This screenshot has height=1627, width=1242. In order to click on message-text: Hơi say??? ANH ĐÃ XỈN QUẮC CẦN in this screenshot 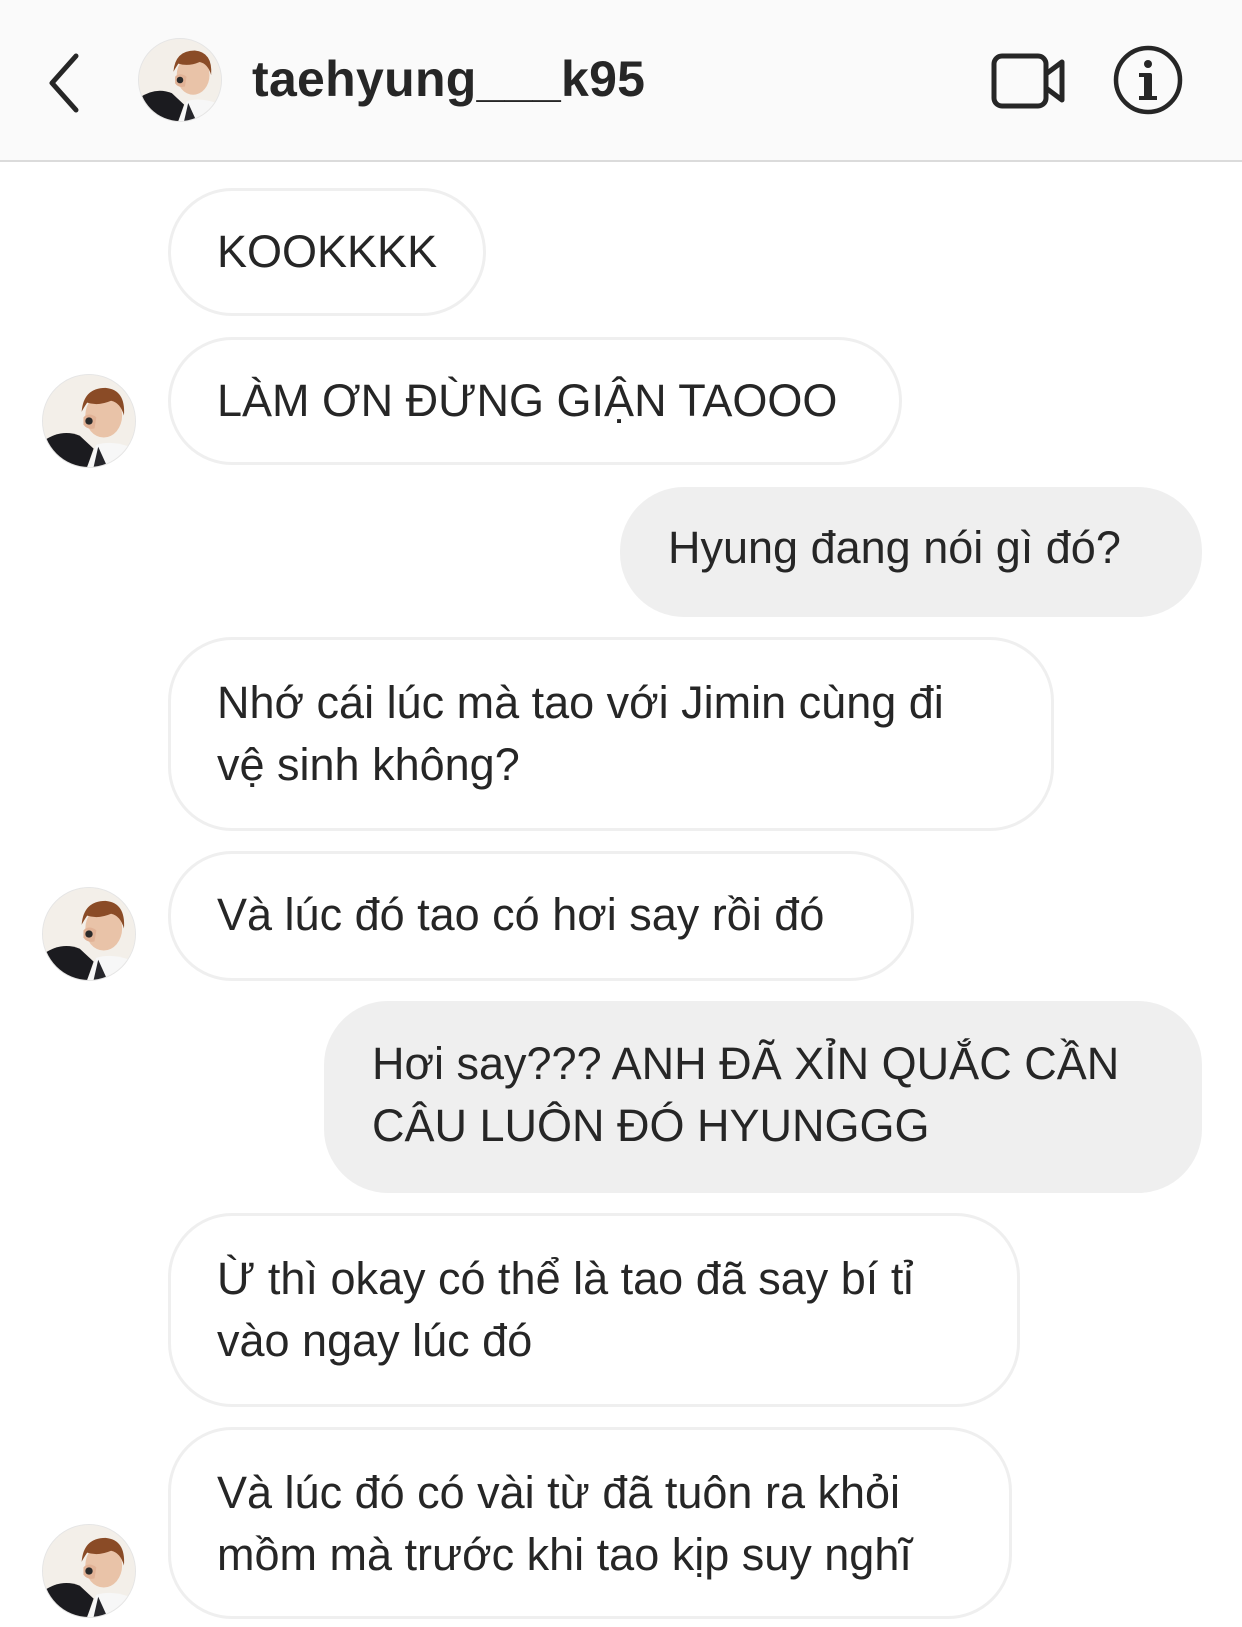, I will do `click(746, 1063)`.